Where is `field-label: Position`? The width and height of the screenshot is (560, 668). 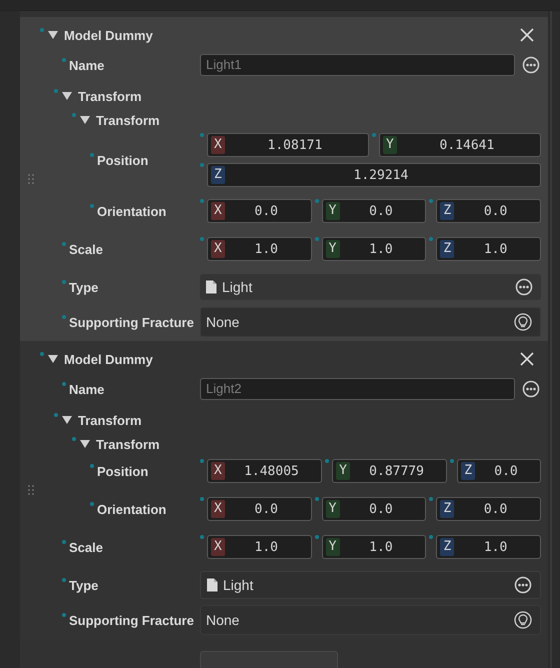 field-label: Position is located at coordinates (122, 471).